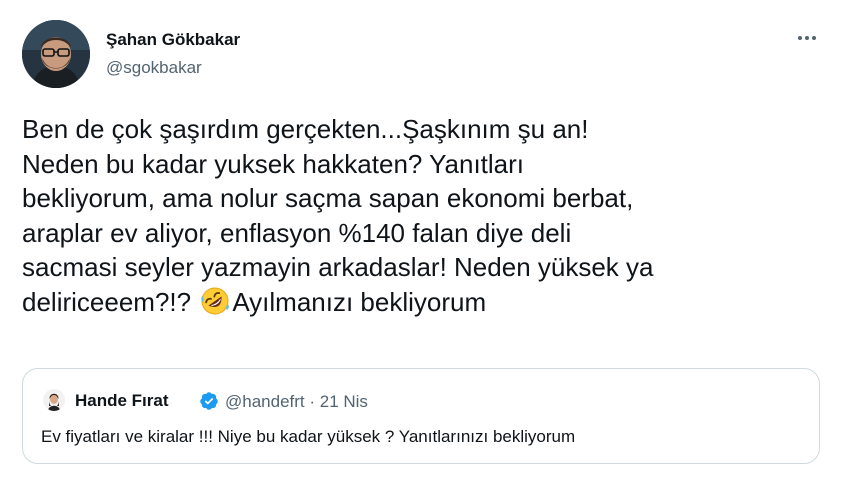  What do you see at coordinates (154, 68) in the screenshot?
I see `author-handle: @sgokbakar` at bounding box center [154, 68].